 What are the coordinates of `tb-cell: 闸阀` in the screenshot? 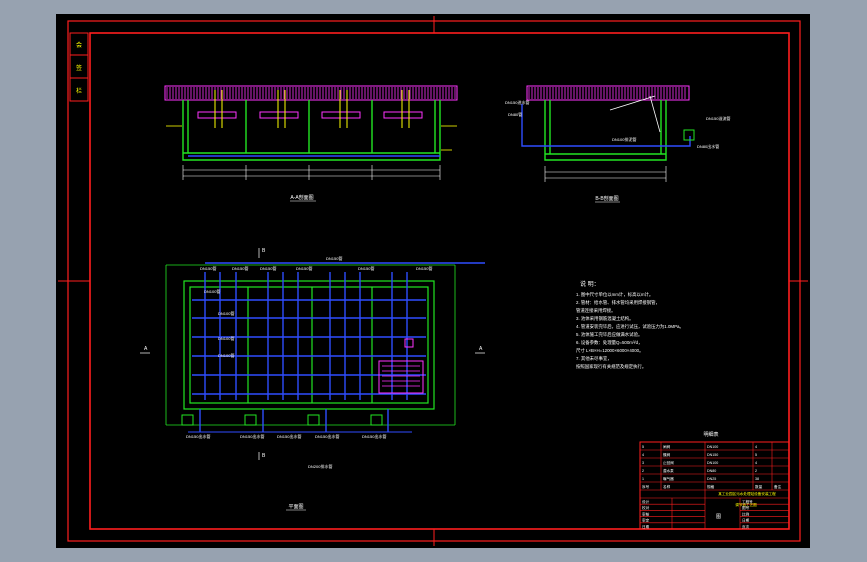 It's located at (667, 446).